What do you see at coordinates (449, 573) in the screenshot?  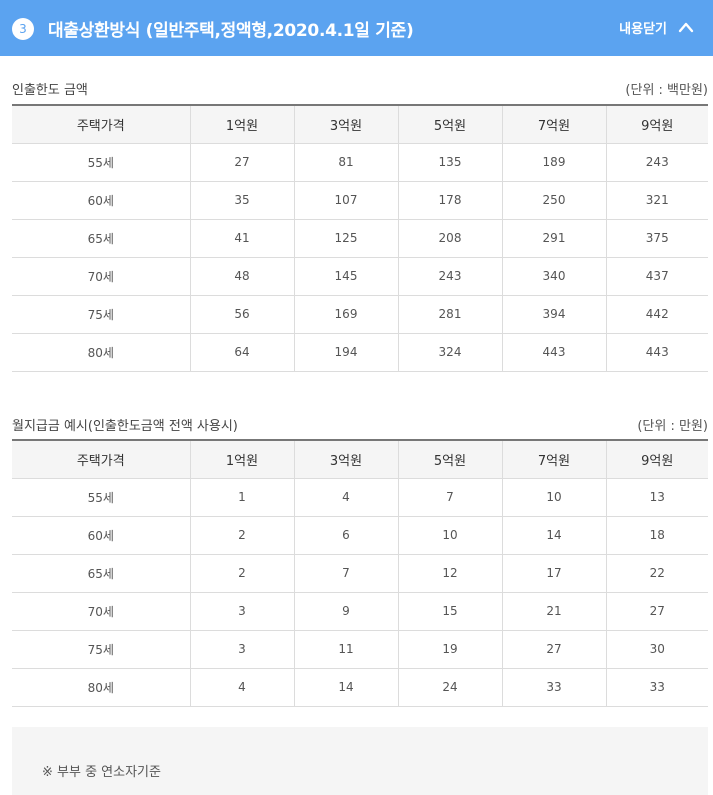 I see `table-cell: 12` at bounding box center [449, 573].